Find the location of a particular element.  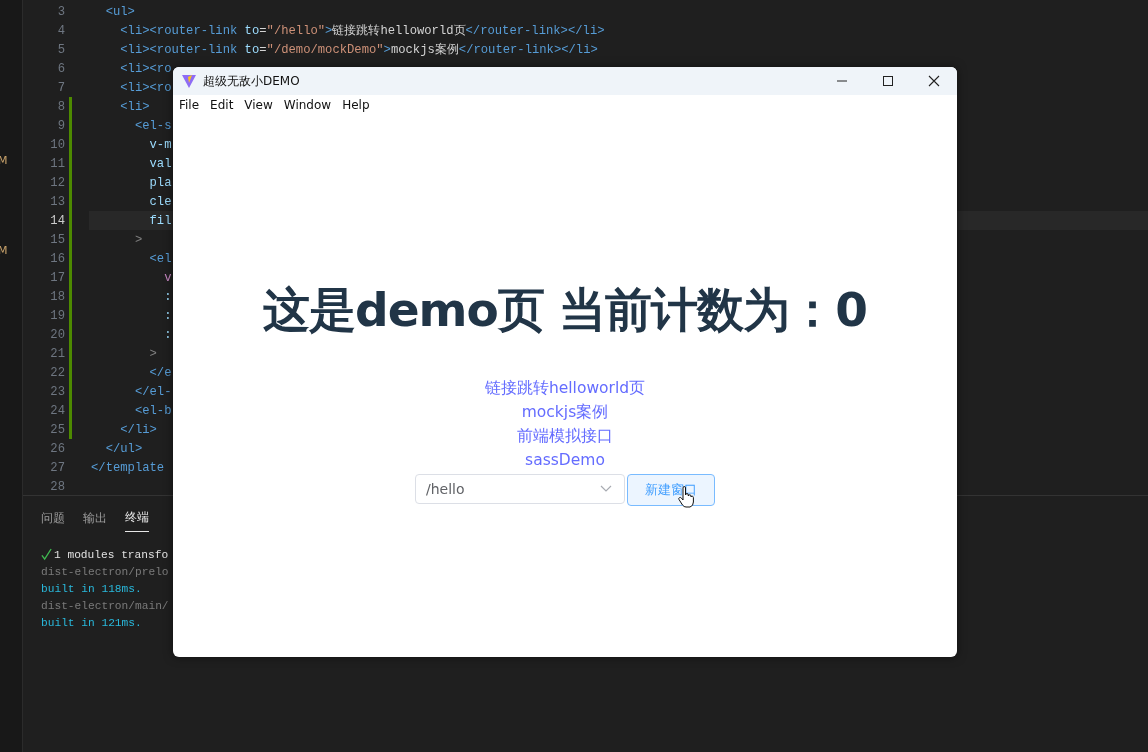

panel-tab: 终端 is located at coordinates (137, 518).